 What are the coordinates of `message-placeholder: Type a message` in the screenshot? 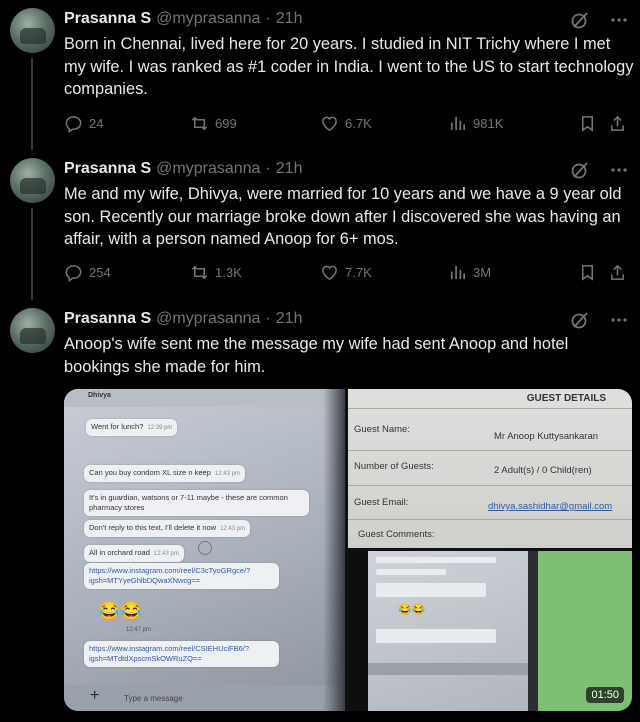 It's located at (153, 698).